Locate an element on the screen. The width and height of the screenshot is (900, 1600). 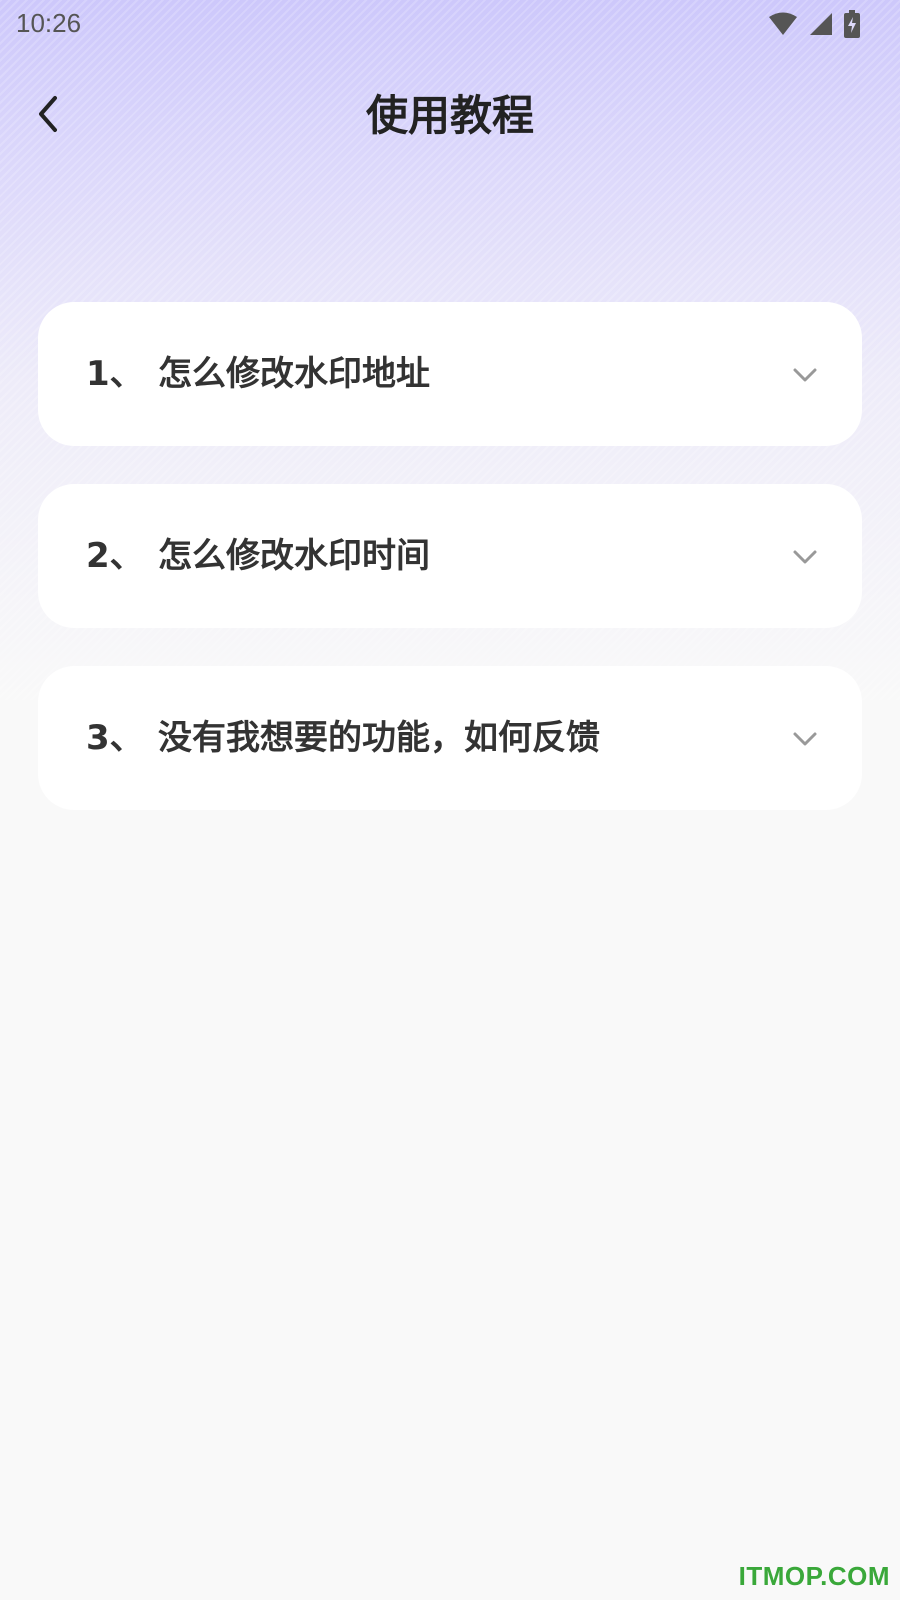
battery-charging-icon is located at coordinates (852, 26).